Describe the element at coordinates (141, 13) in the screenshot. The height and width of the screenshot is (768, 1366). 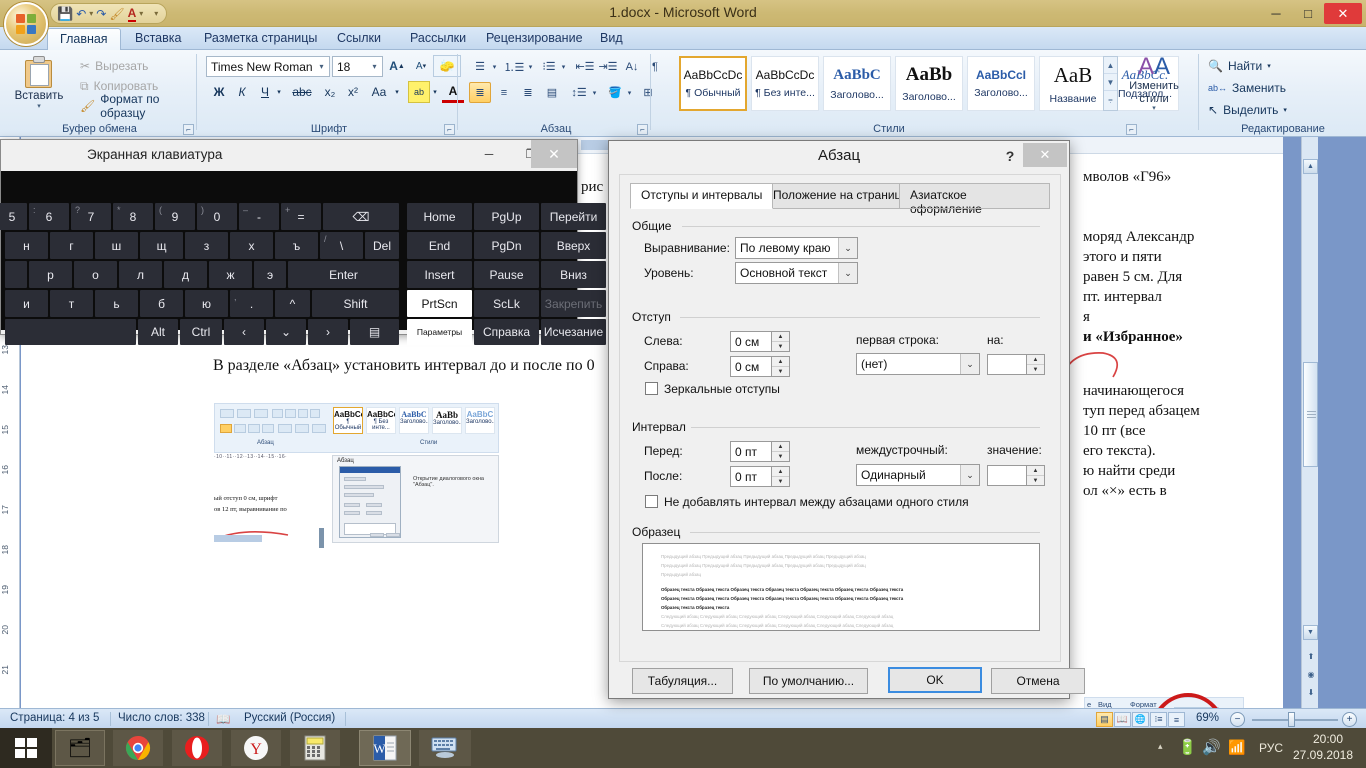
I see `font-color-dropdown-icon: ▾` at that location.